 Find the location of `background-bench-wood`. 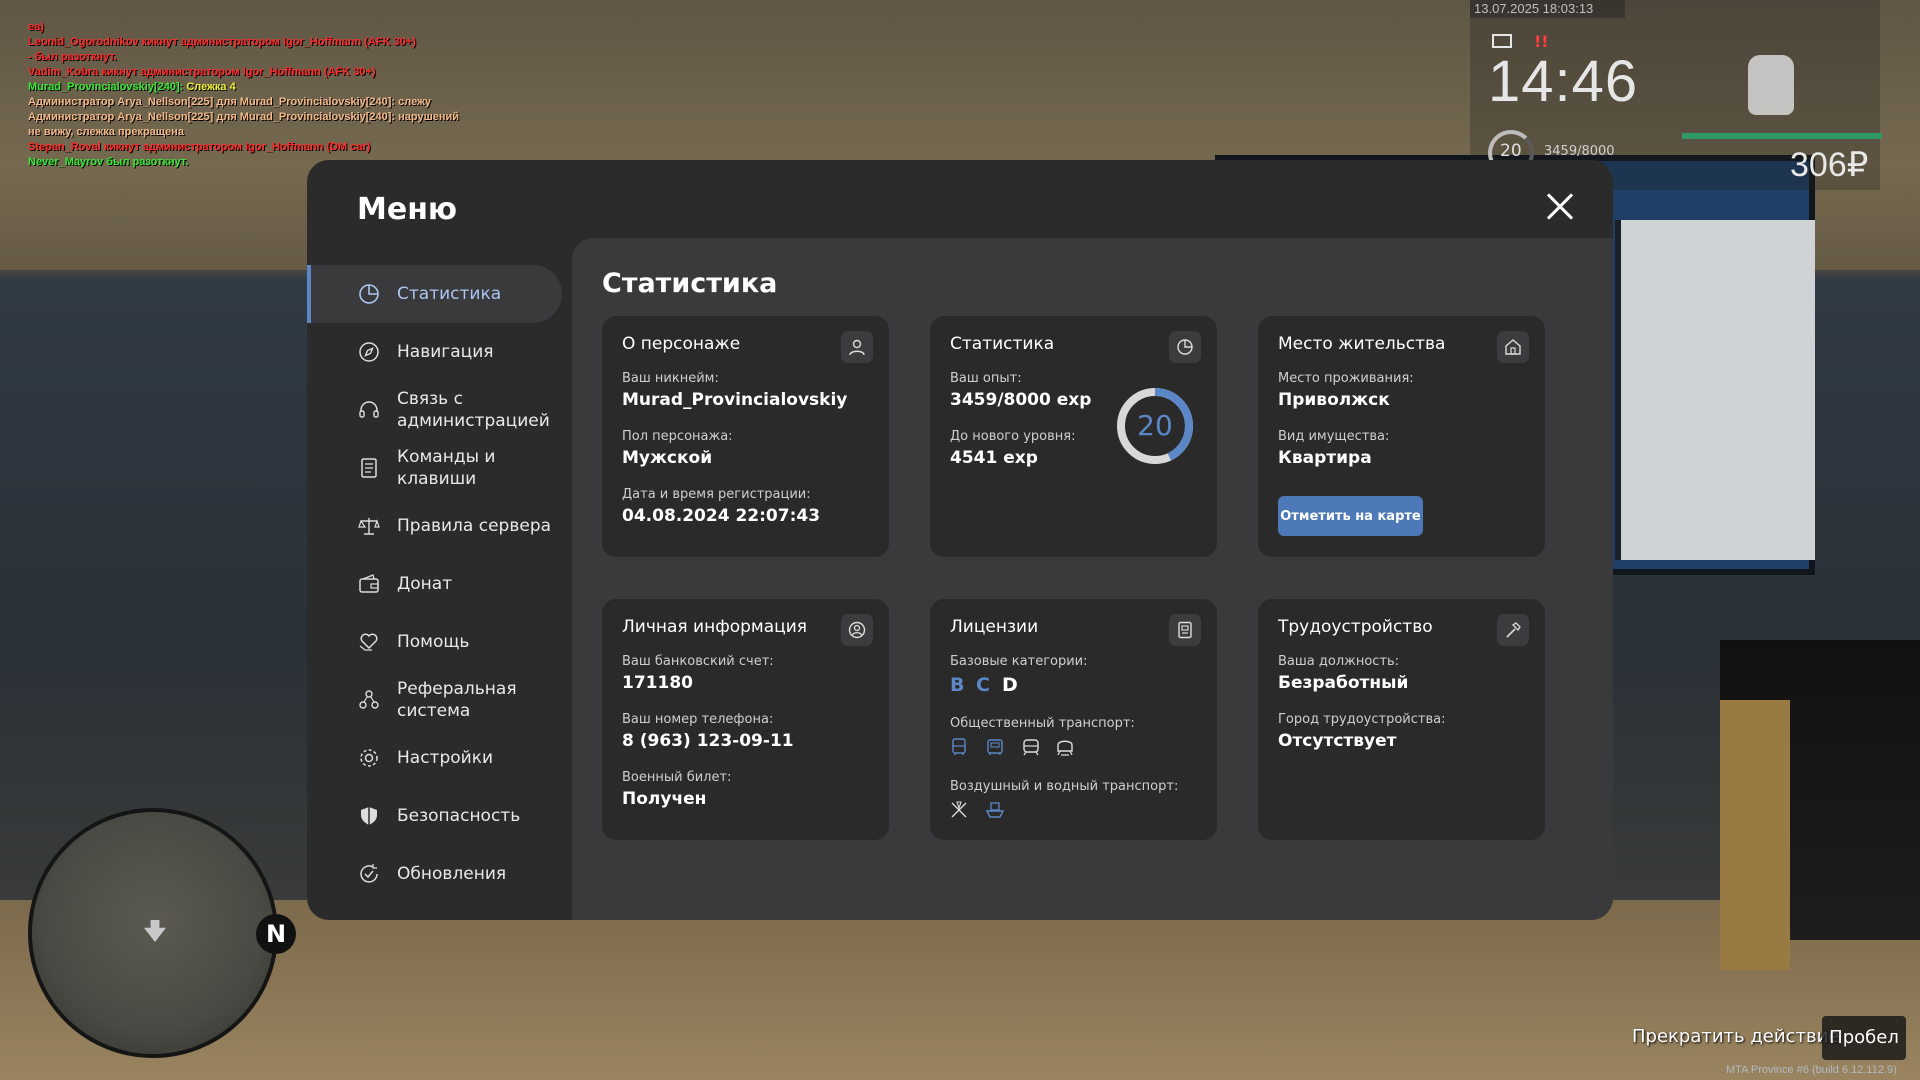

background-bench-wood is located at coordinates (1755, 835).